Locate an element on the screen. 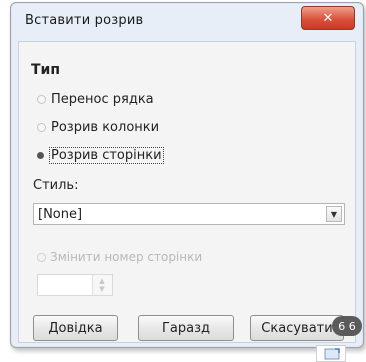 The height and width of the screenshot is (362, 366). help-button: Довідка is located at coordinates (75, 328).